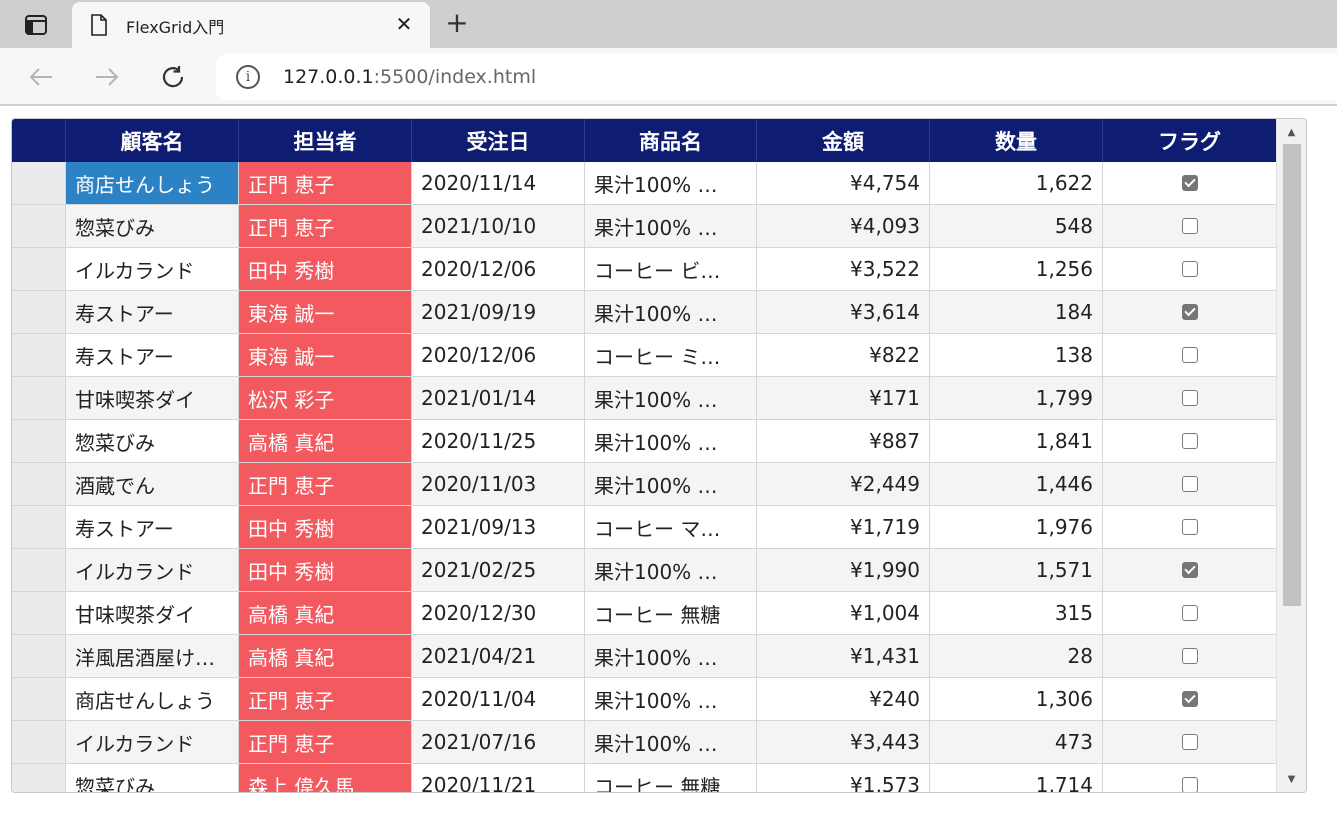 The width and height of the screenshot is (1337, 816). I want to click on column-header: 顧客名, so click(152, 140).